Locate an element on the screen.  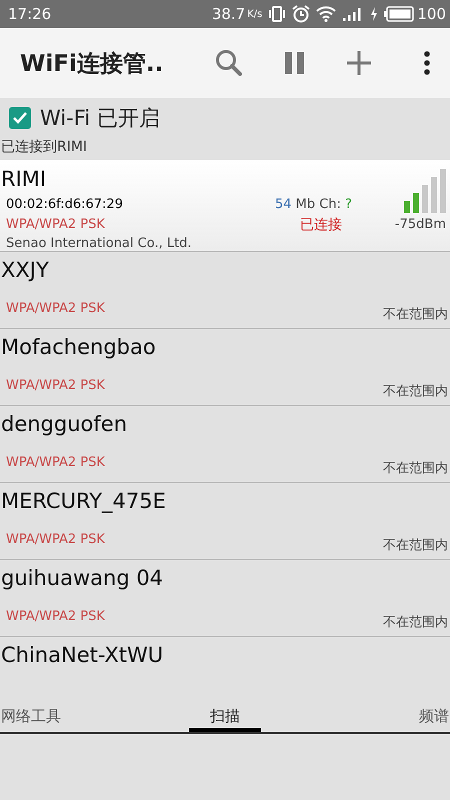
link-rate: 54 is located at coordinates (283, 204).